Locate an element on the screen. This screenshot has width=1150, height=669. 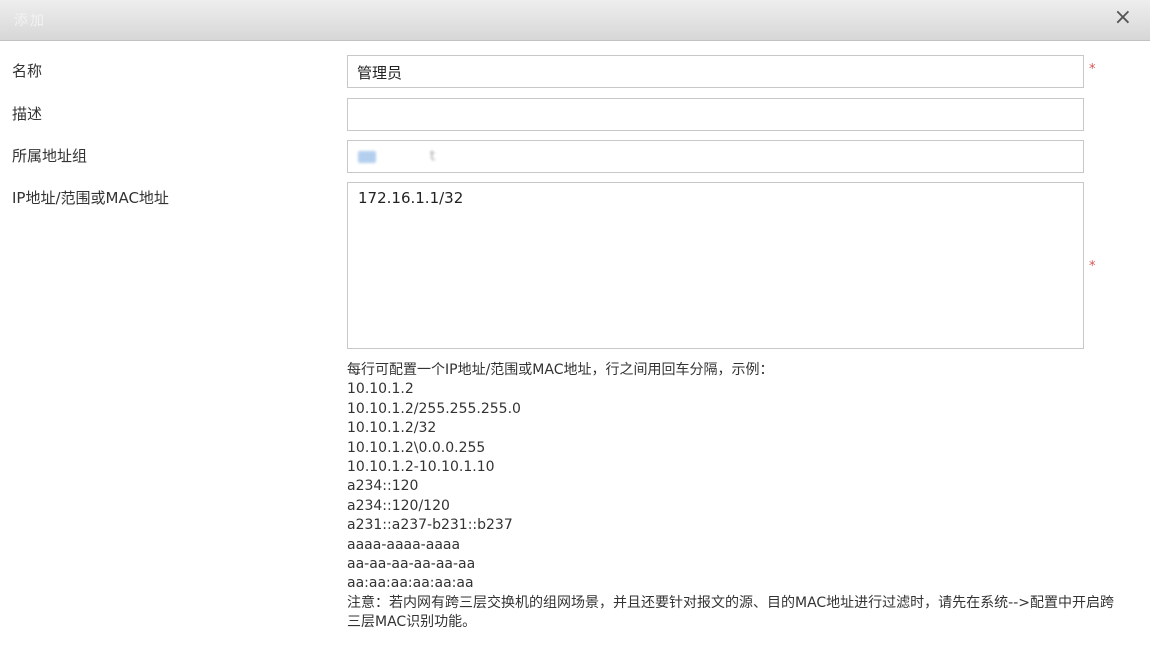
name-input: 管理员 is located at coordinates (715, 71).